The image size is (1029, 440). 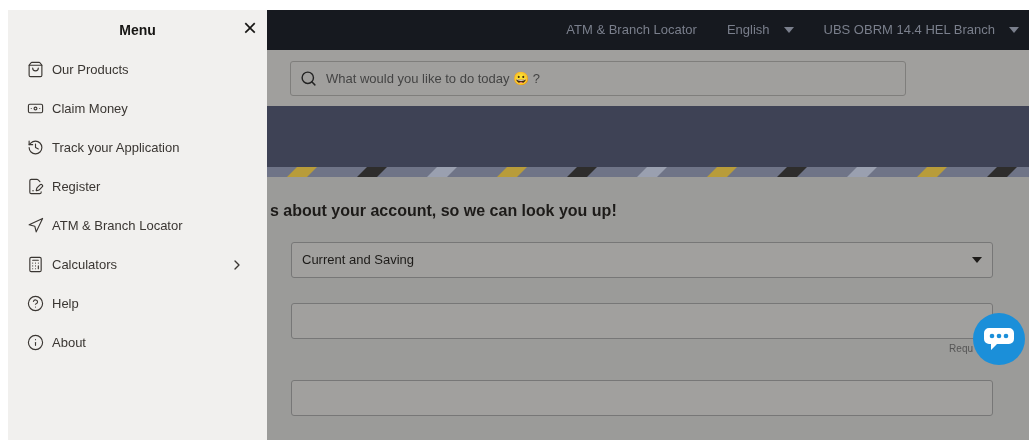 I want to click on menu-item: Our Products, so click(x=137, y=69).